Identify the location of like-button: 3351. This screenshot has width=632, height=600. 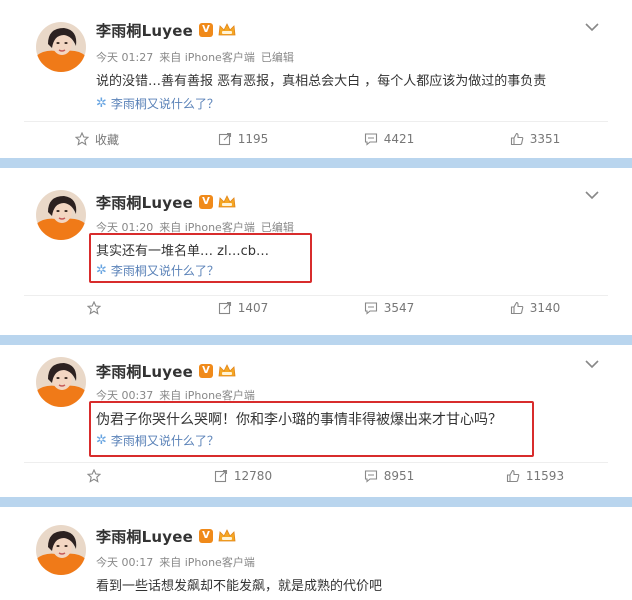
(535, 139).